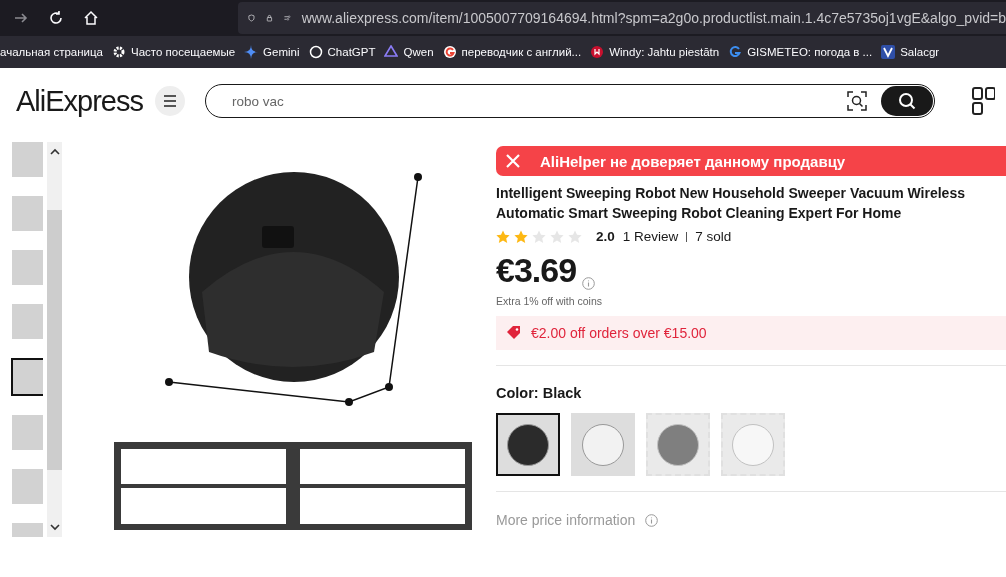  What do you see at coordinates (449, 52) in the screenshot?
I see `g-logo-icon` at bounding box center [449, 52].